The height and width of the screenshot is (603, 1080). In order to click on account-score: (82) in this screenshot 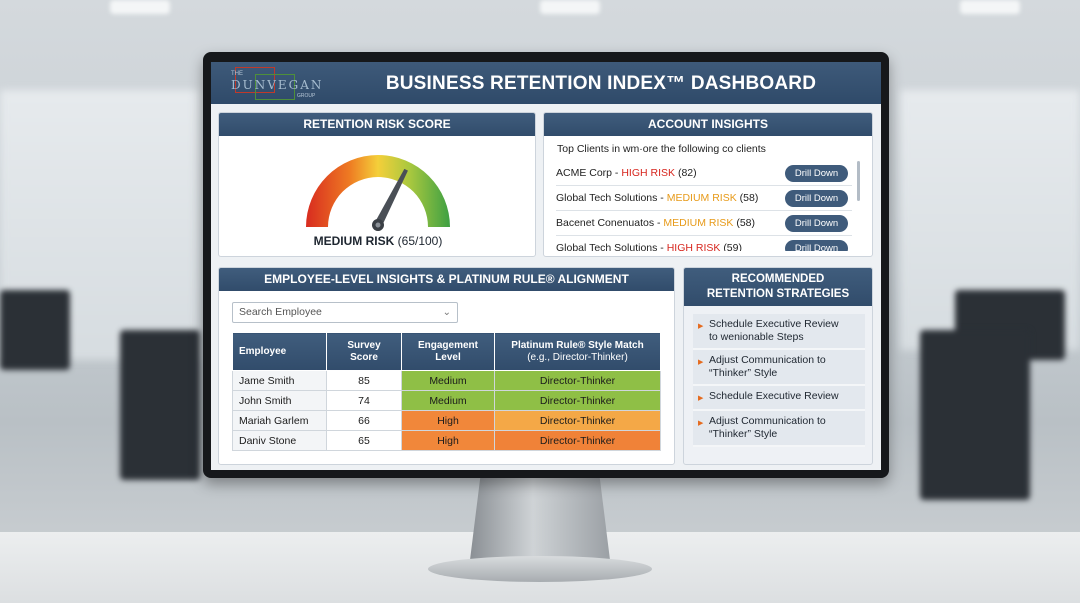, I will do `click(687, 173)`.